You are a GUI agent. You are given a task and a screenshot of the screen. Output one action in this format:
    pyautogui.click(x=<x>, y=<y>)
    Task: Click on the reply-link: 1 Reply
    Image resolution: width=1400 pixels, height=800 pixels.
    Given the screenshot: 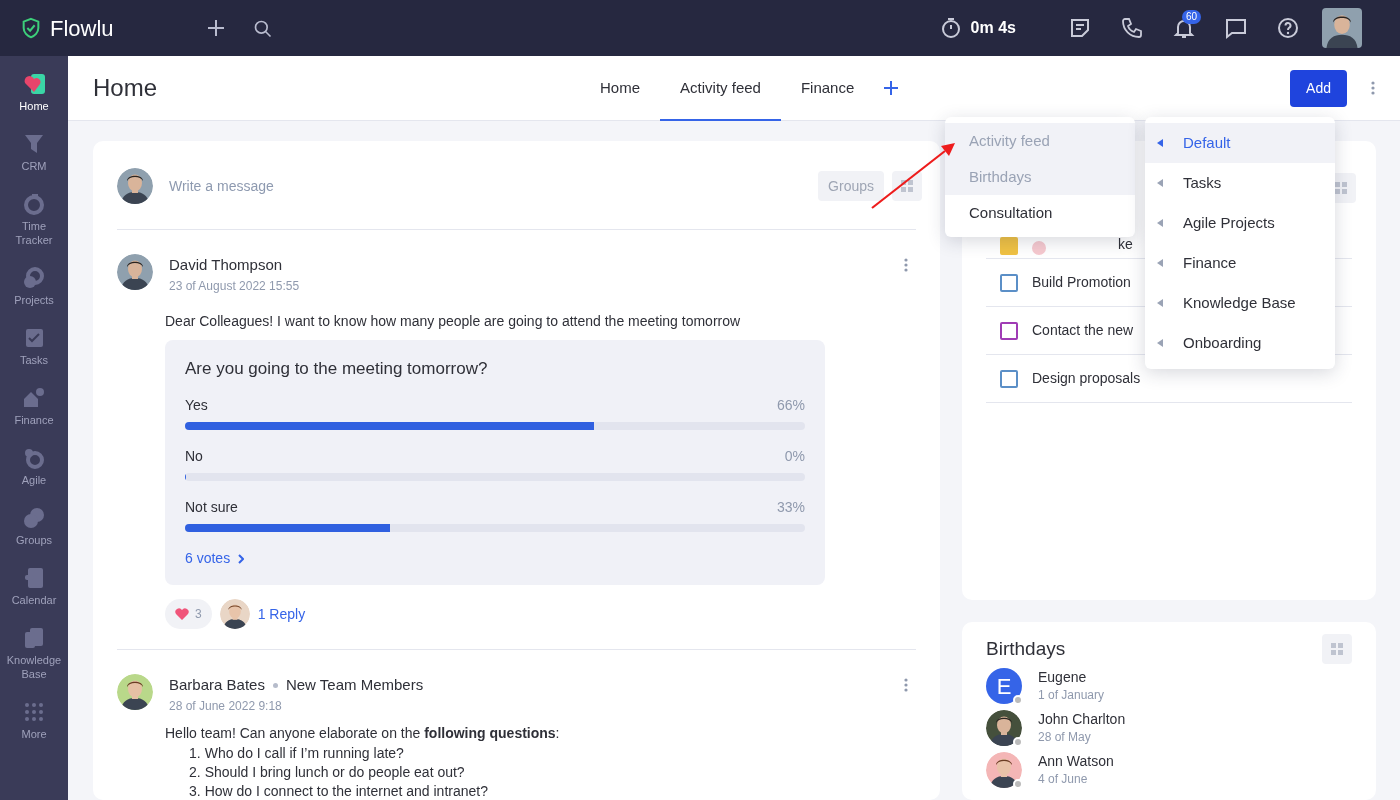 What is the action you would take?
    pyautogui.click(x=281, y=614)
    